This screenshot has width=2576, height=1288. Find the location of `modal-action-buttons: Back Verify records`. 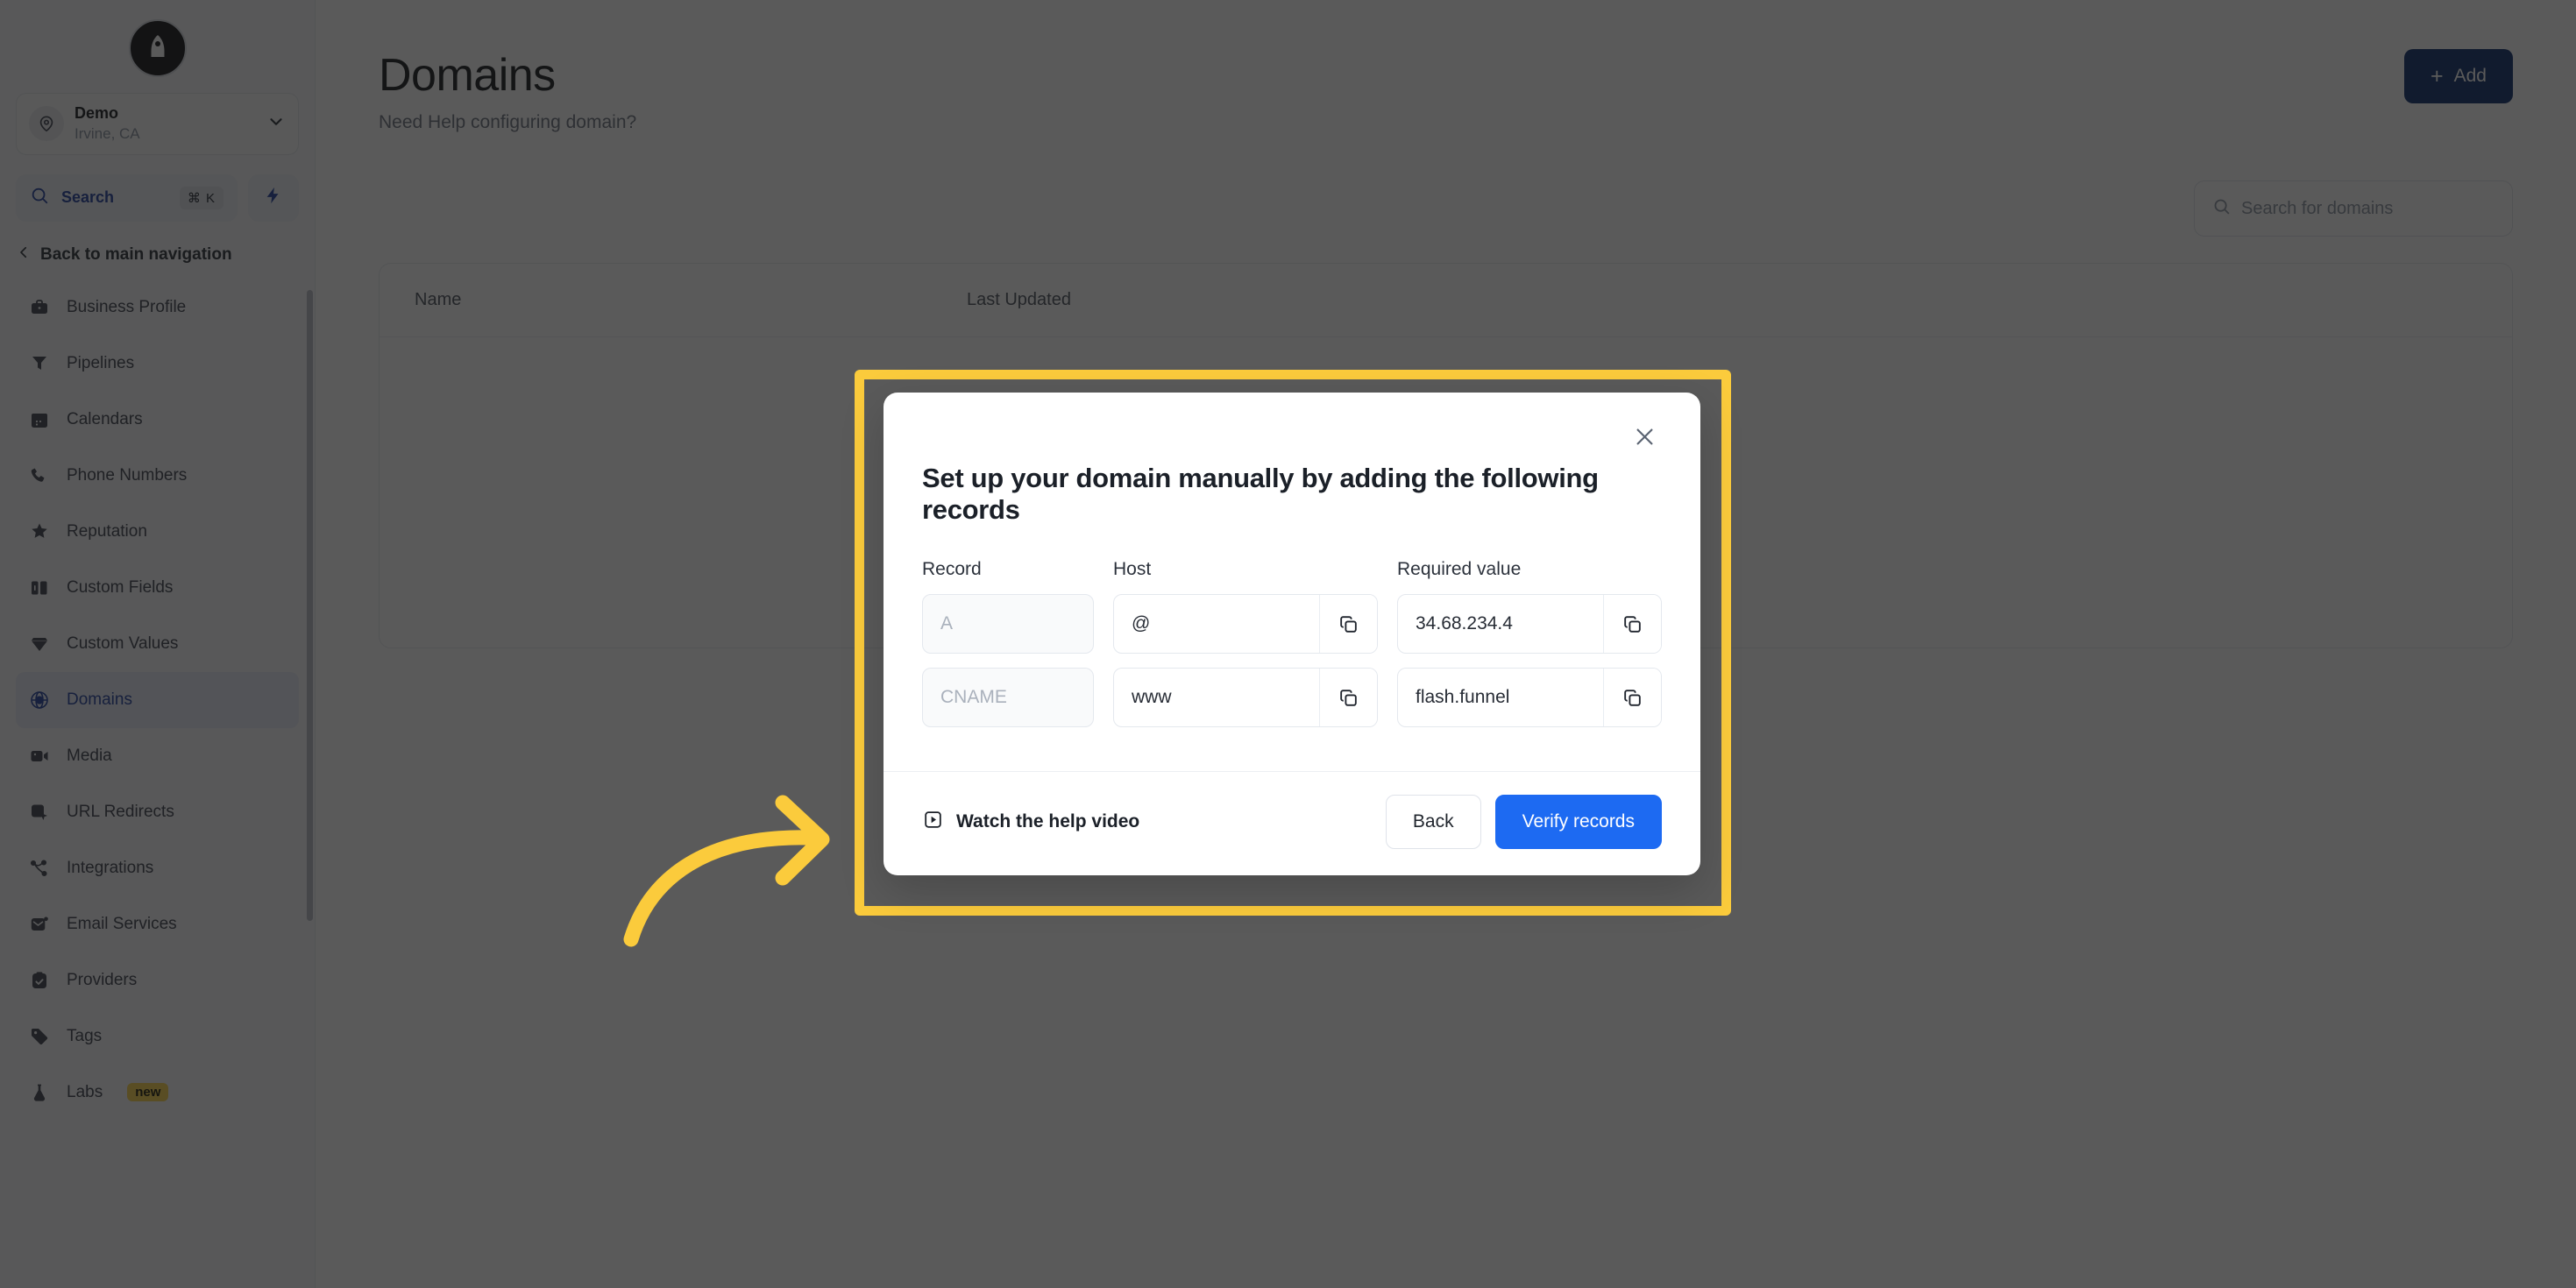

modal-action-buttons: Back Verify records is located at coordinates (1523, 822).